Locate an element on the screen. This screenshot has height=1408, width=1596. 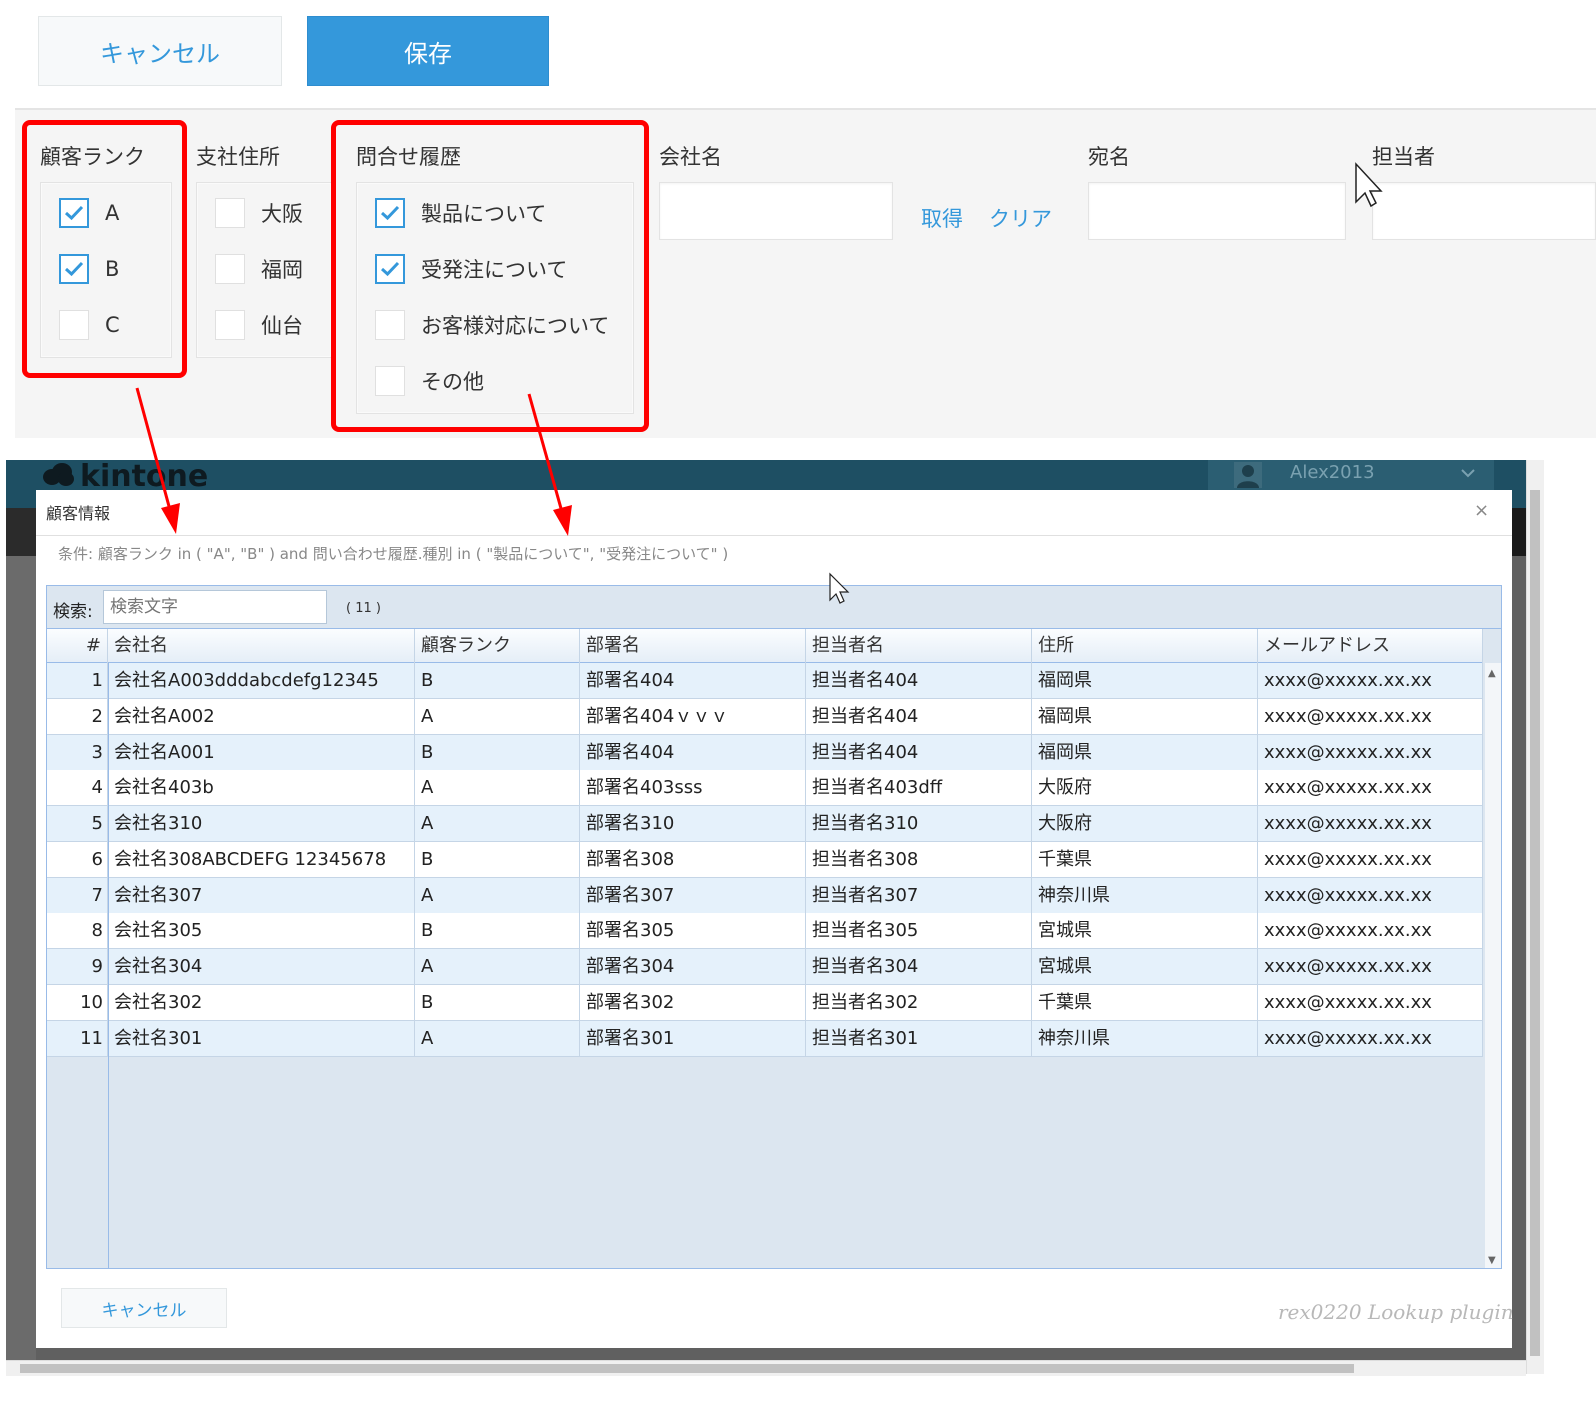
cell-index: 5 is located at coordinates (77, 823).